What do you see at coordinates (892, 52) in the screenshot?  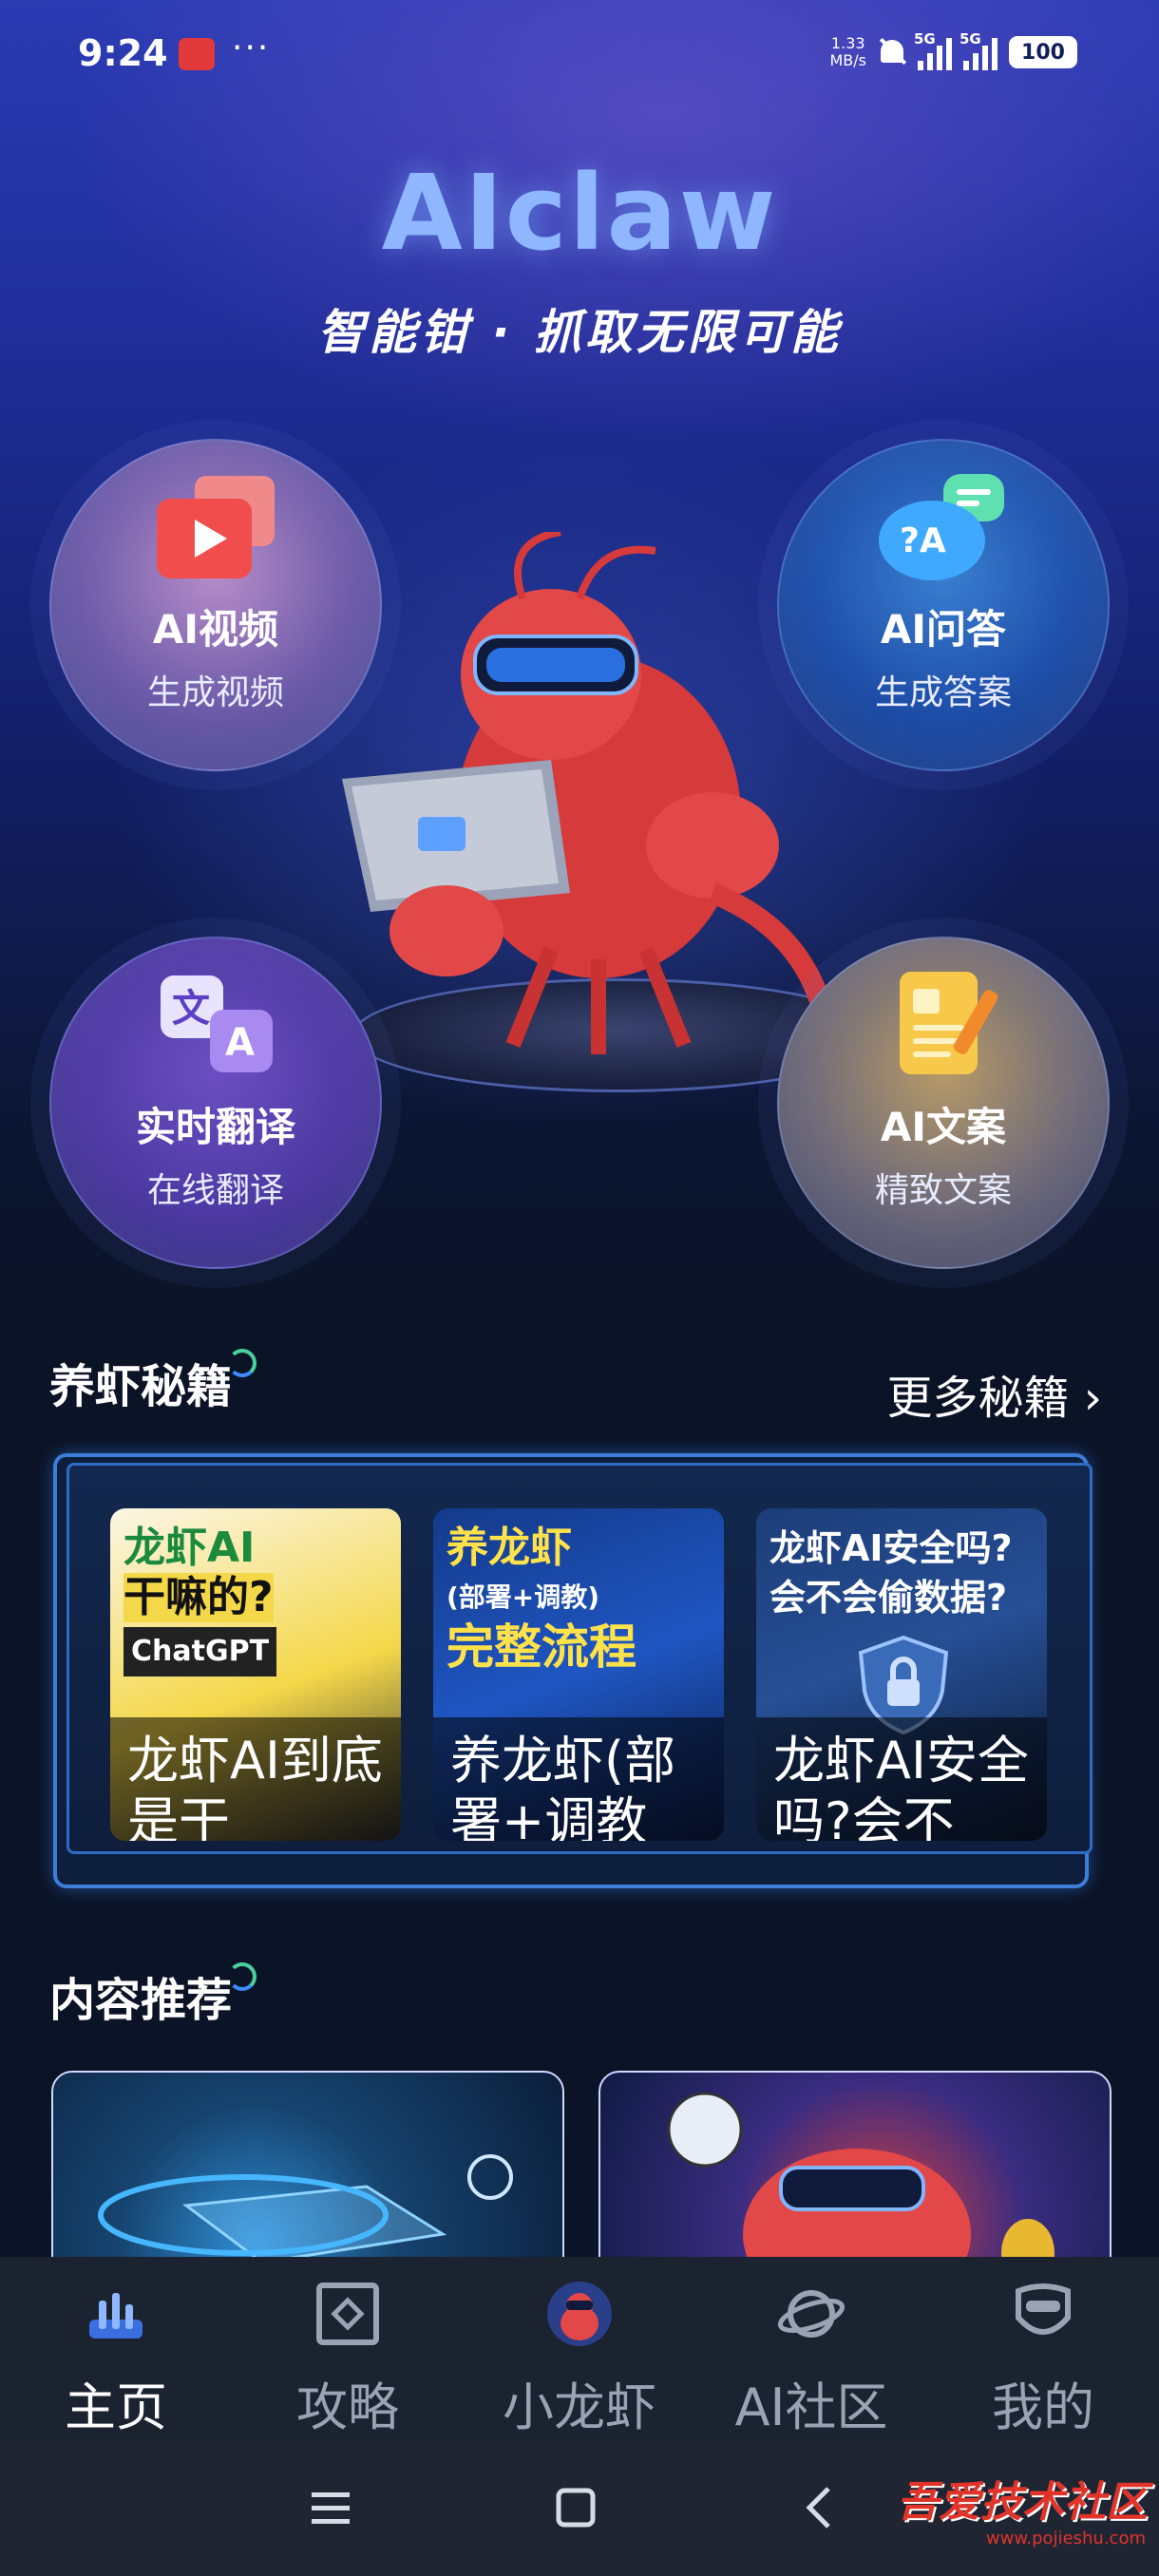 I see `mute-bell-icon` at bounding box center [892, 52].